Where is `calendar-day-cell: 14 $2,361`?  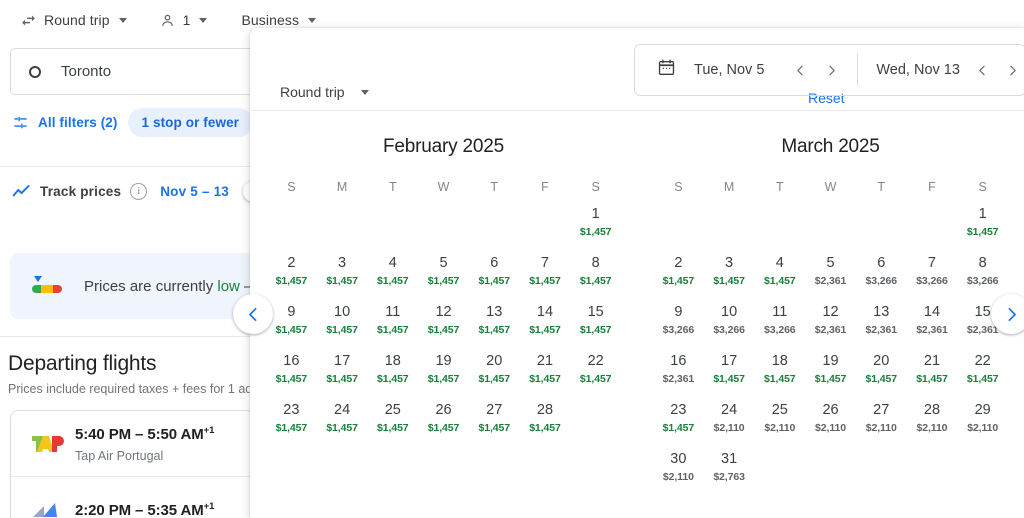 calendar-day-cell: 14 $2,361 is located at coordinates (932, 326).